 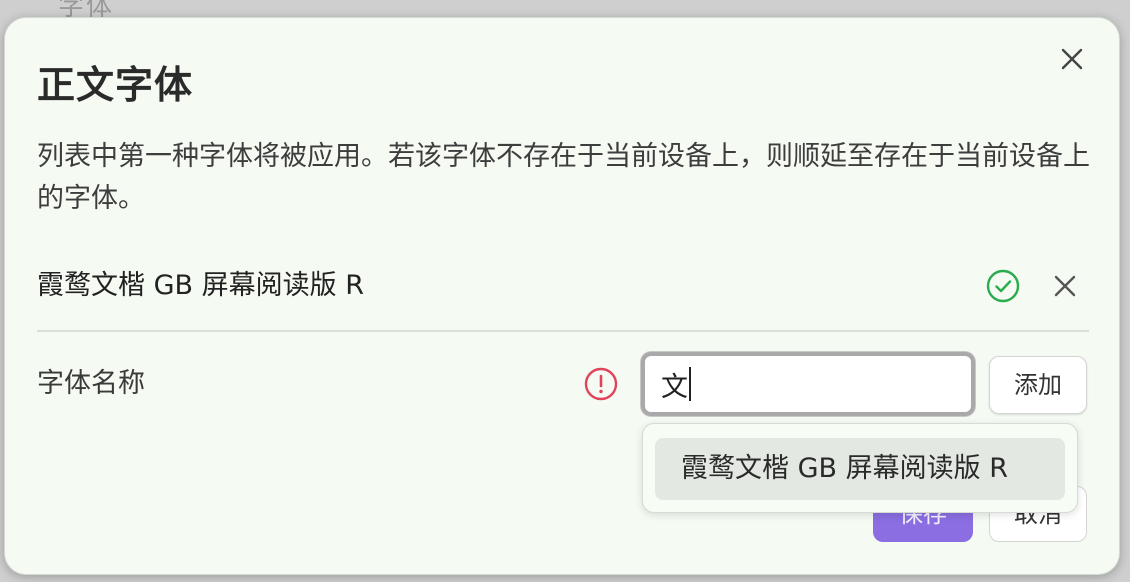 I want to click on remove-font-icon, so click(x=1065, y=286).